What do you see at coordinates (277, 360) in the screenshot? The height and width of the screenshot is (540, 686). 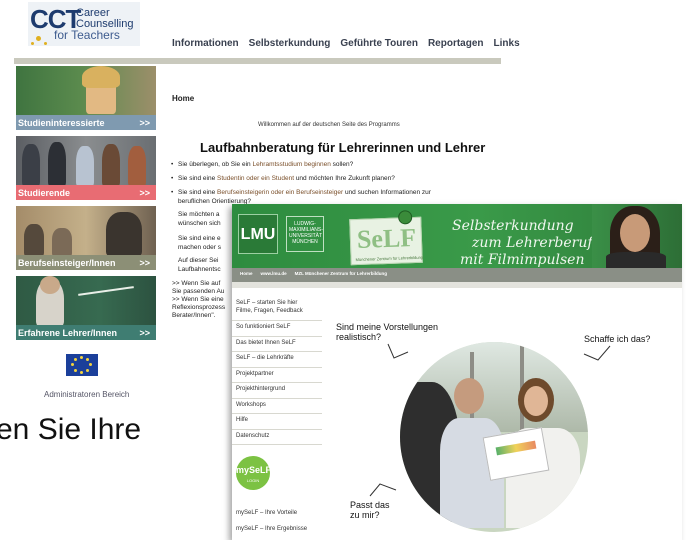 I see `menu-item-lehrkraefte: SeLF – die Lehrkräfte` at bounding box center [277, 360].